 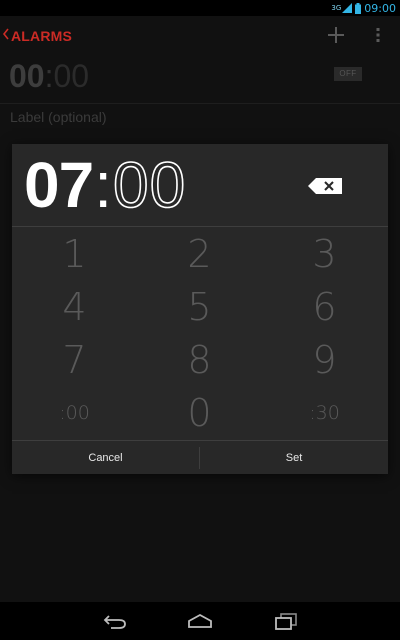 What do you see at coordinates (324, 412) in the screenshot?
I see `key-30: :30` at bounding box center [324, 412].